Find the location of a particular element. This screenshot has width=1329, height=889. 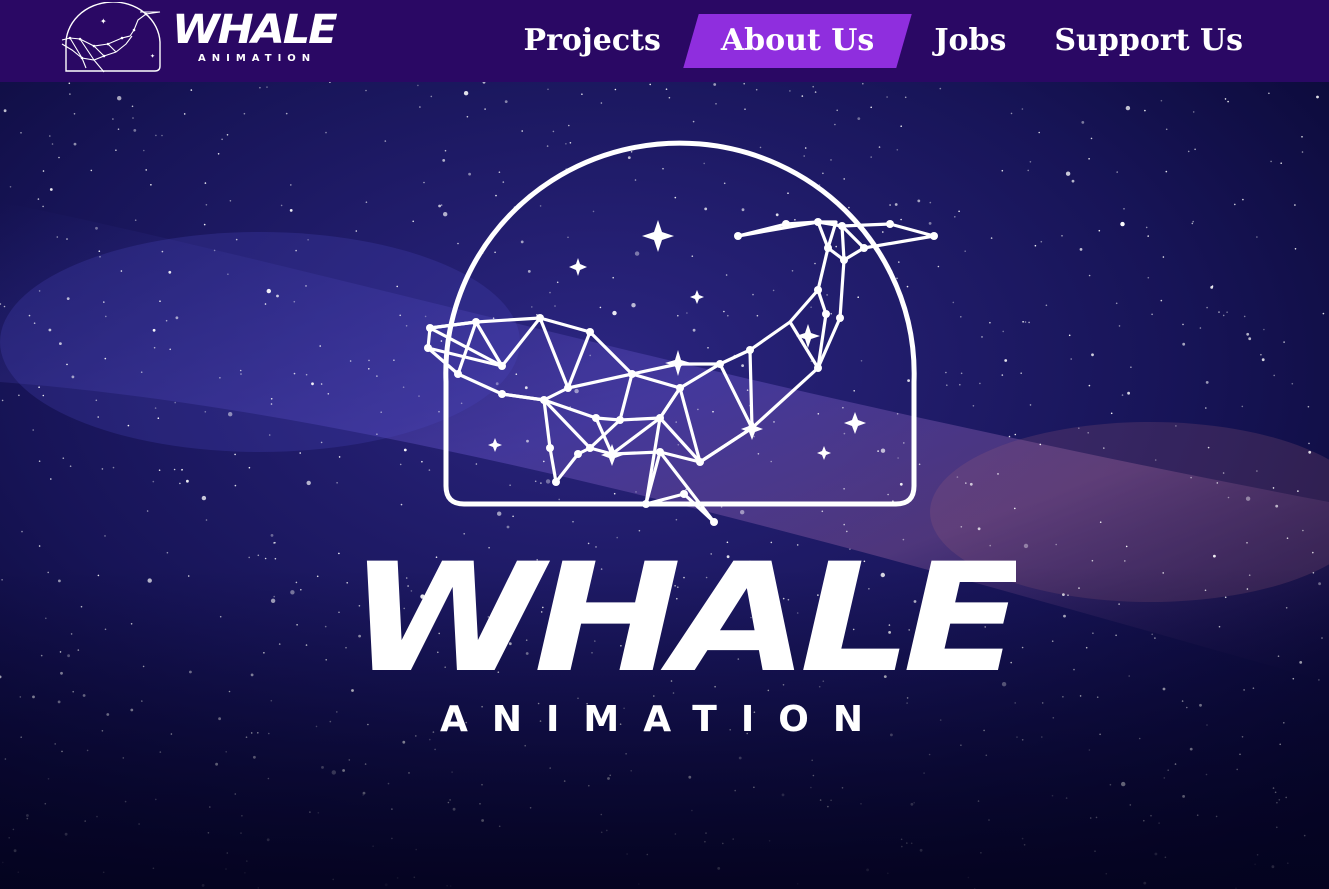

nav-jobs-link: Jobs is located at coordinates (970, 41).